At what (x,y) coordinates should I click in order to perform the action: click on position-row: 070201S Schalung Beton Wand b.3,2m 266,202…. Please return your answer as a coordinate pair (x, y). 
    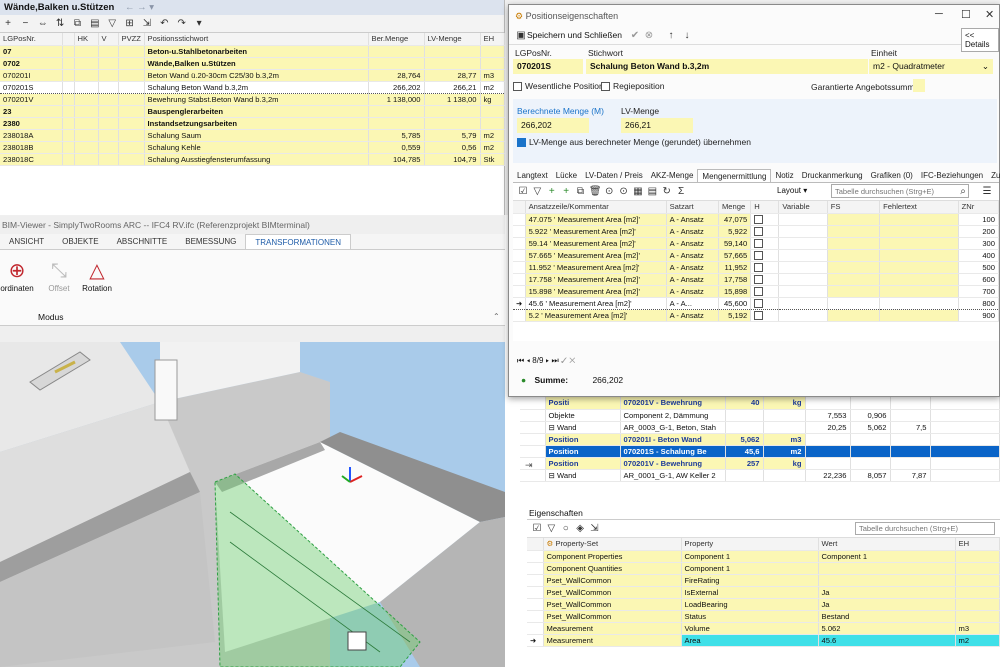
    Looking at the image, I should click on (252, 87).